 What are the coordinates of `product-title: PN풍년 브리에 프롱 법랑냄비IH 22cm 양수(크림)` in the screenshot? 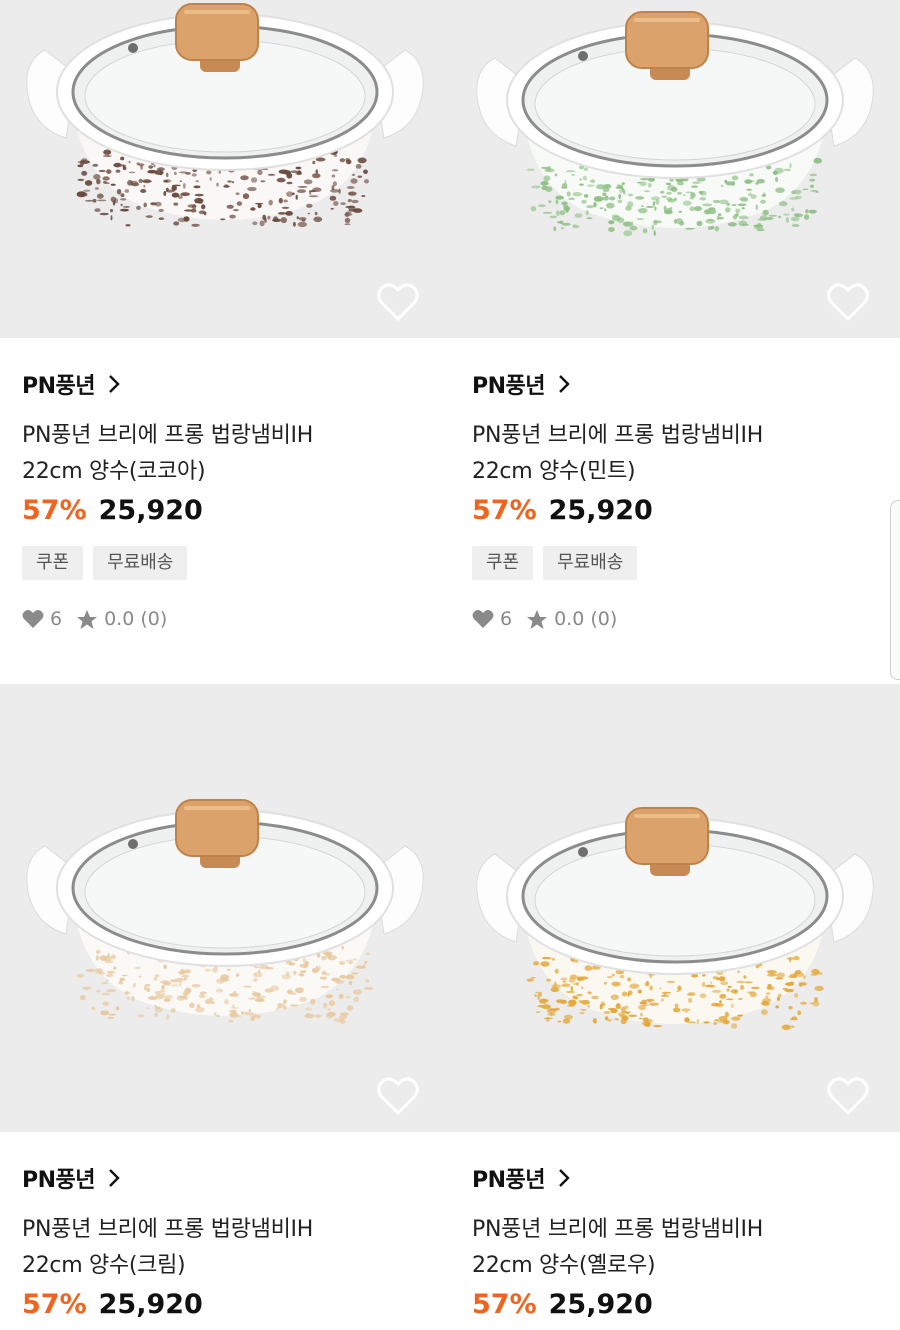 It's located at (225, 1248).